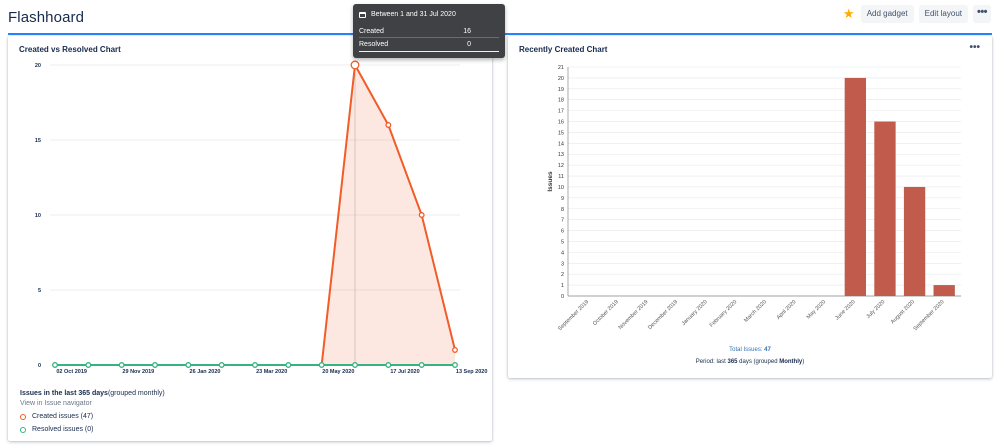  What do you see at coordinates (271, 372) in the screenshot?
I see `x-tick-label: 23 Mar 2020` at bounding box center [271, 372].